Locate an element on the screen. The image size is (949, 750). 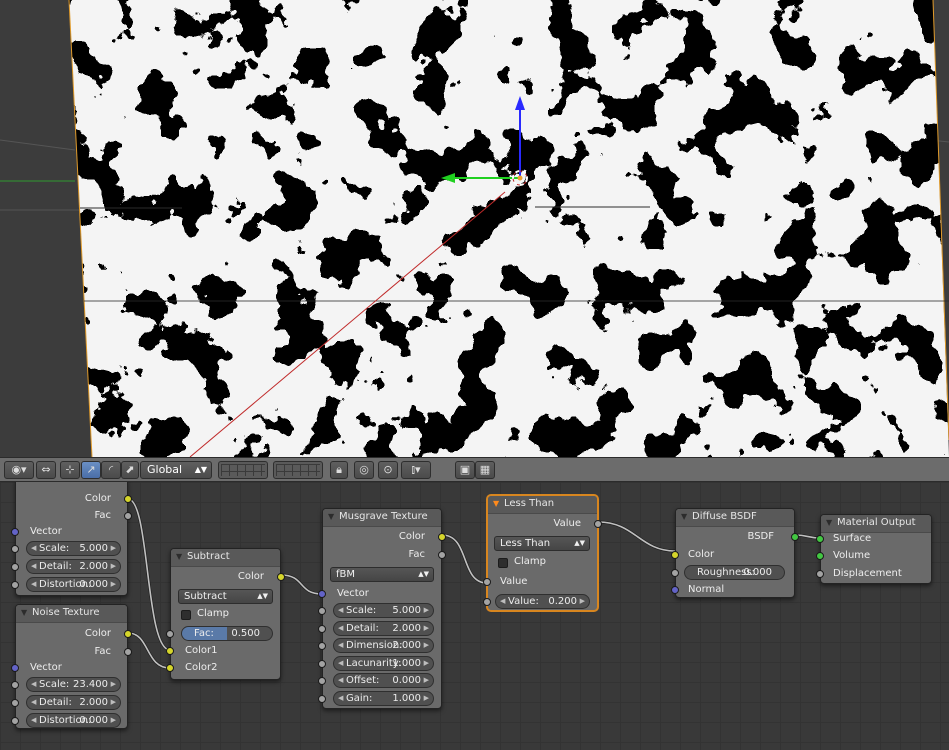
input-roughness-socket is located at coordinates (675, 573).